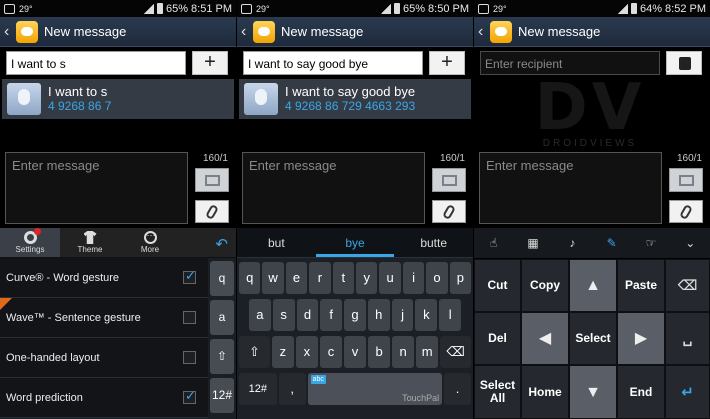 The image size is (710, 419). I want to click on key-v: v, so click(355, 352).